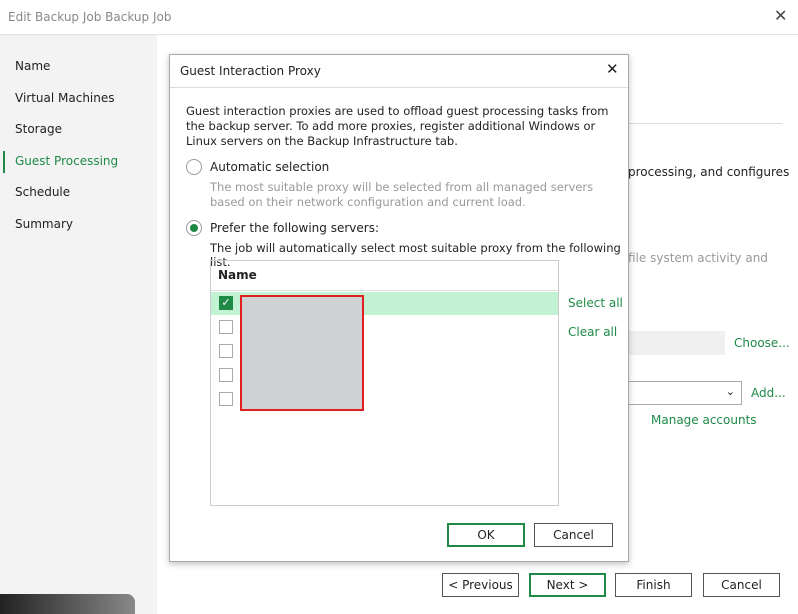  Describe the element at coordinates (4, 162) in the screenshot. I see `active-indicator` at that location.